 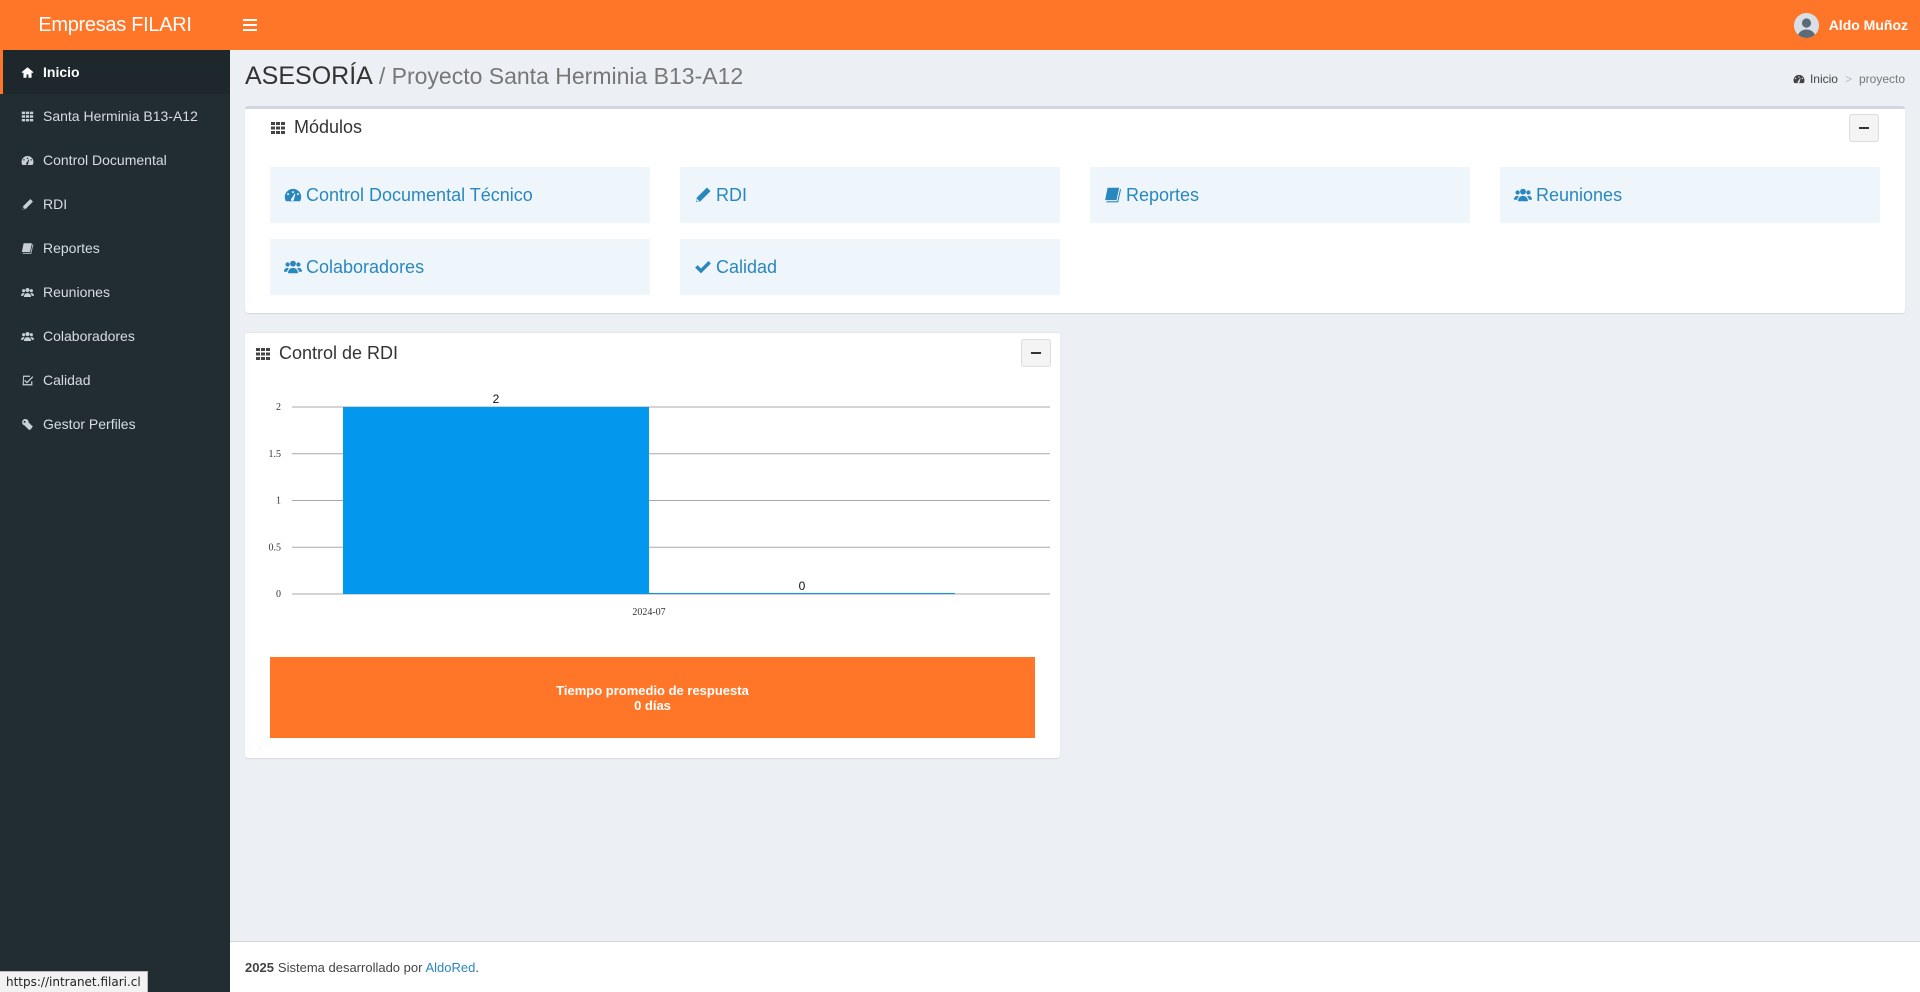 I want to click on y-tick-label: 2, so click(x=278, y=407).